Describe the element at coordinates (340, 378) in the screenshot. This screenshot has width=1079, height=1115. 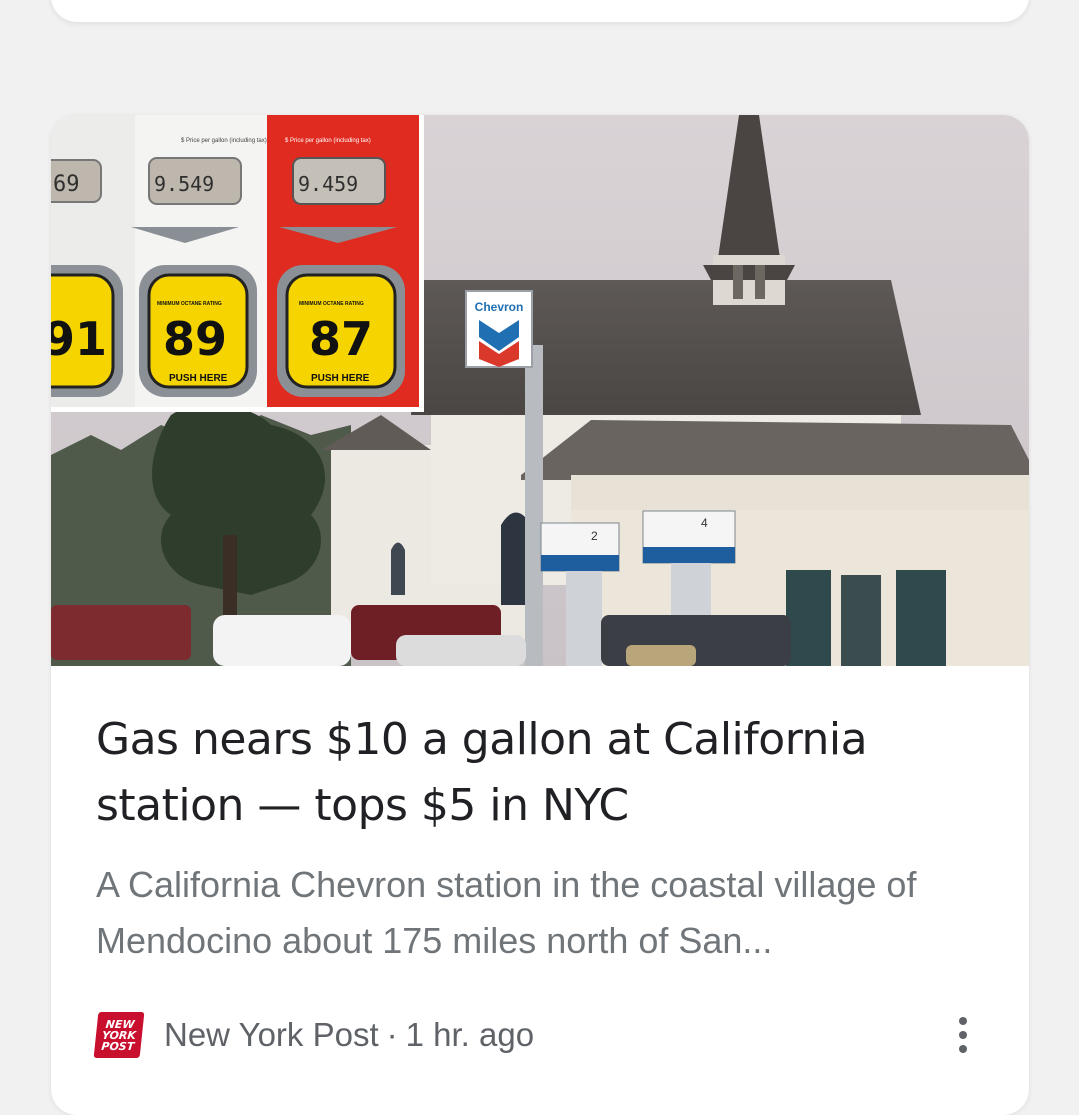
I see `push-label-3: PUSH HERE` at that location.